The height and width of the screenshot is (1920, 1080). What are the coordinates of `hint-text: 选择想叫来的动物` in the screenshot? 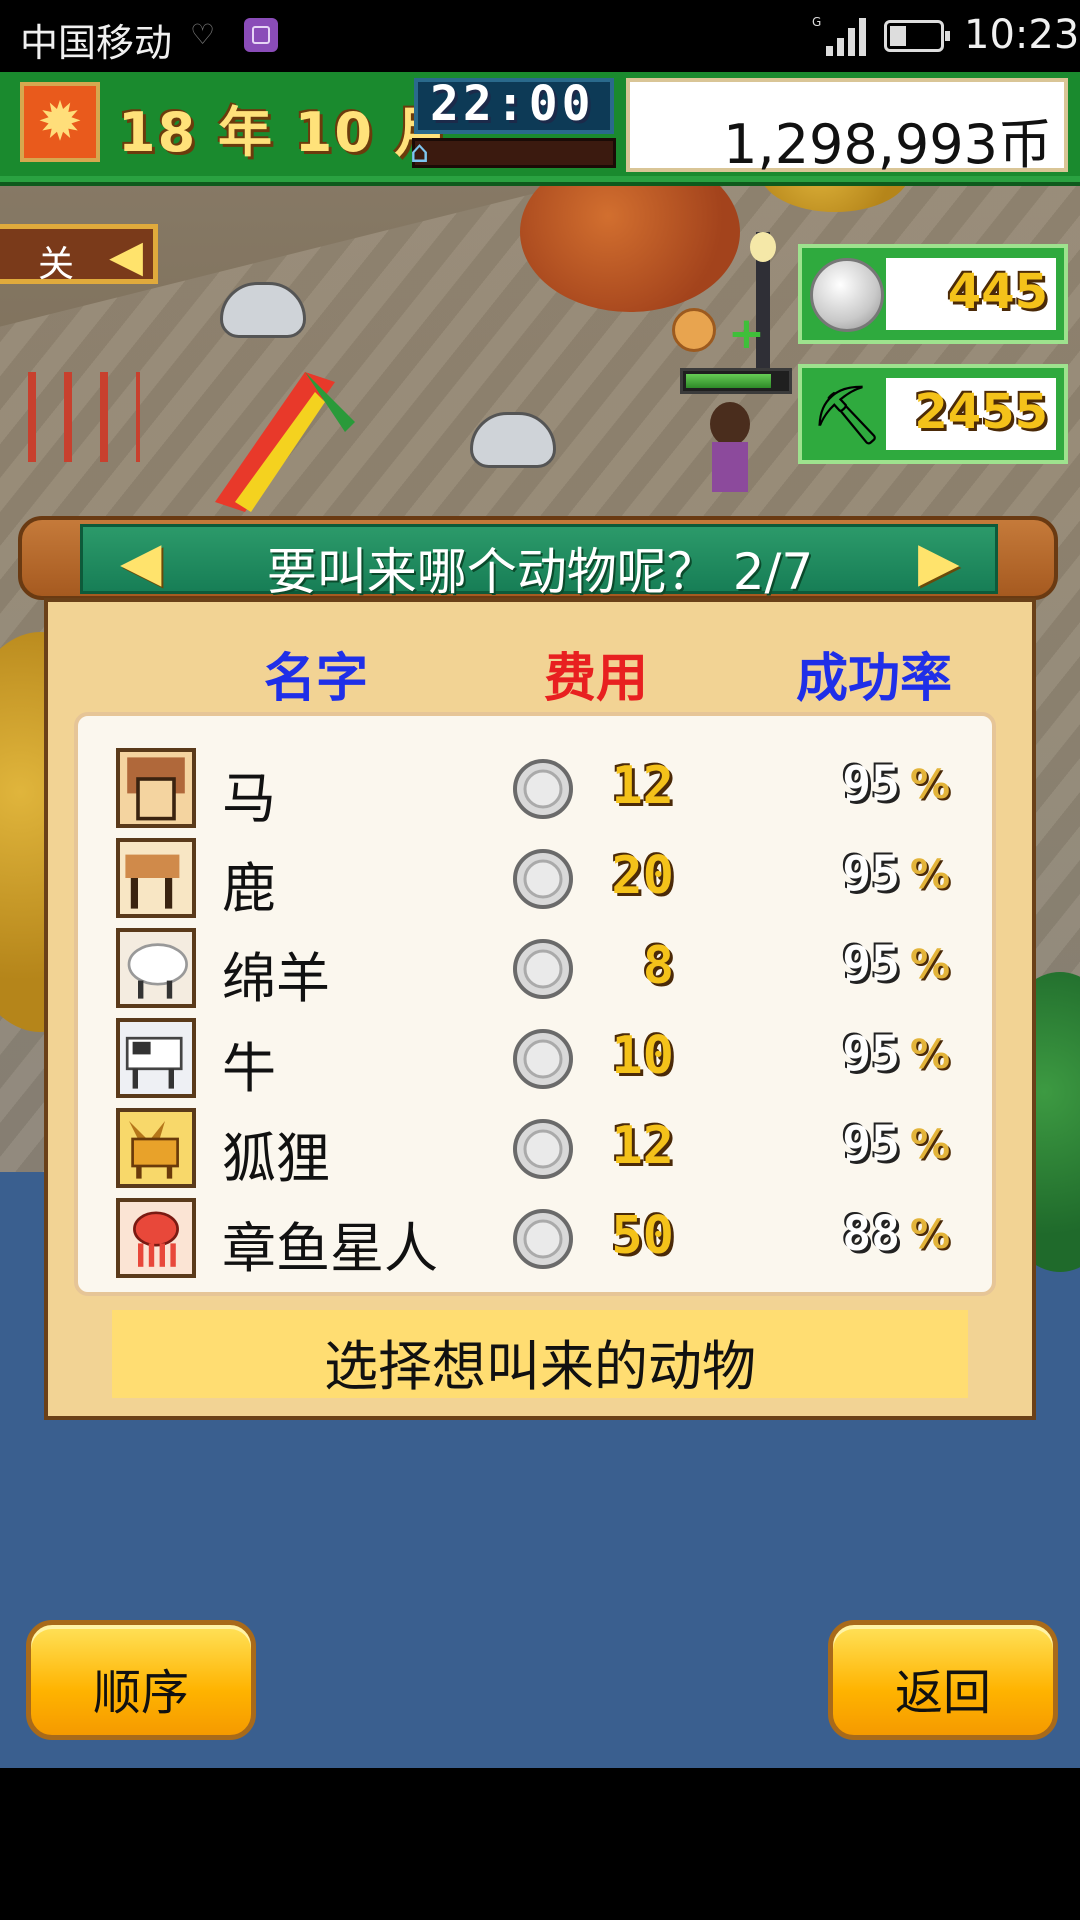 It's located at (540, 1366).